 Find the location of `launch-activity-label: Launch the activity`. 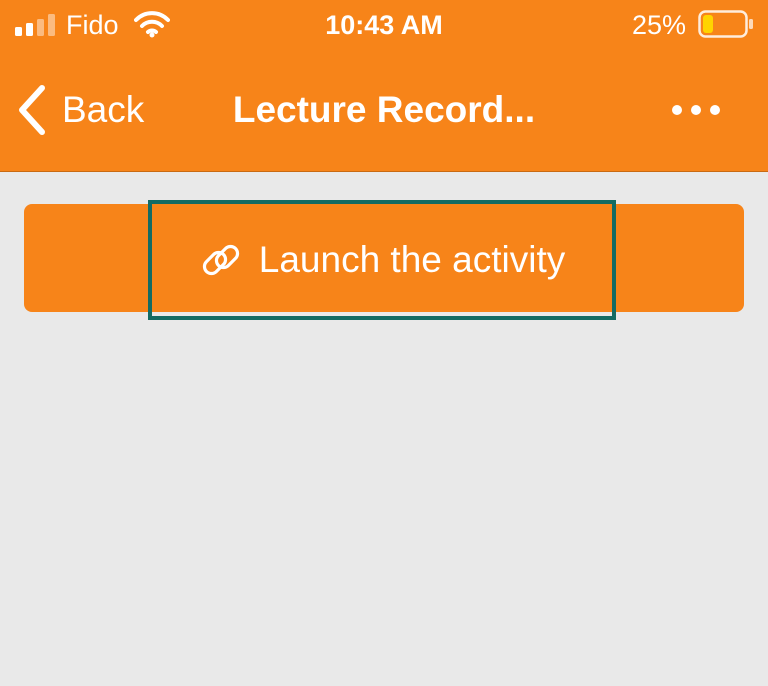

launch-activity-label: Launch the activity is located at coordinates (412, 259).